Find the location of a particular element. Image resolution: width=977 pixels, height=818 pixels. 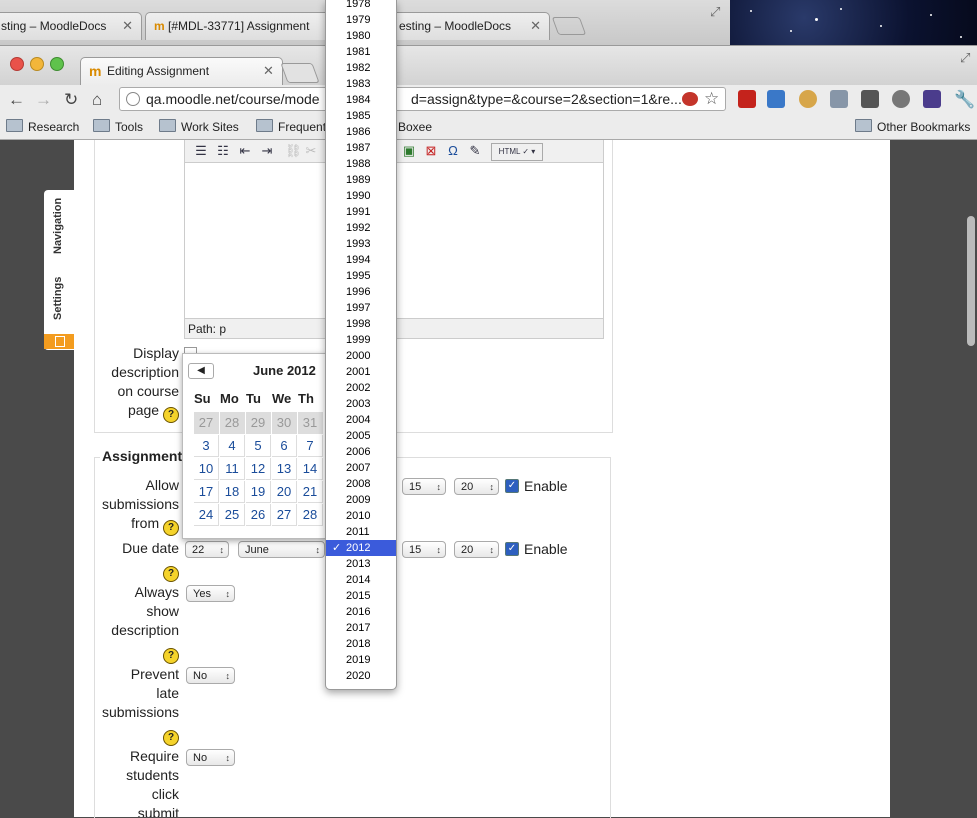

year-option: 2007 is located at coordinates (361, 468).